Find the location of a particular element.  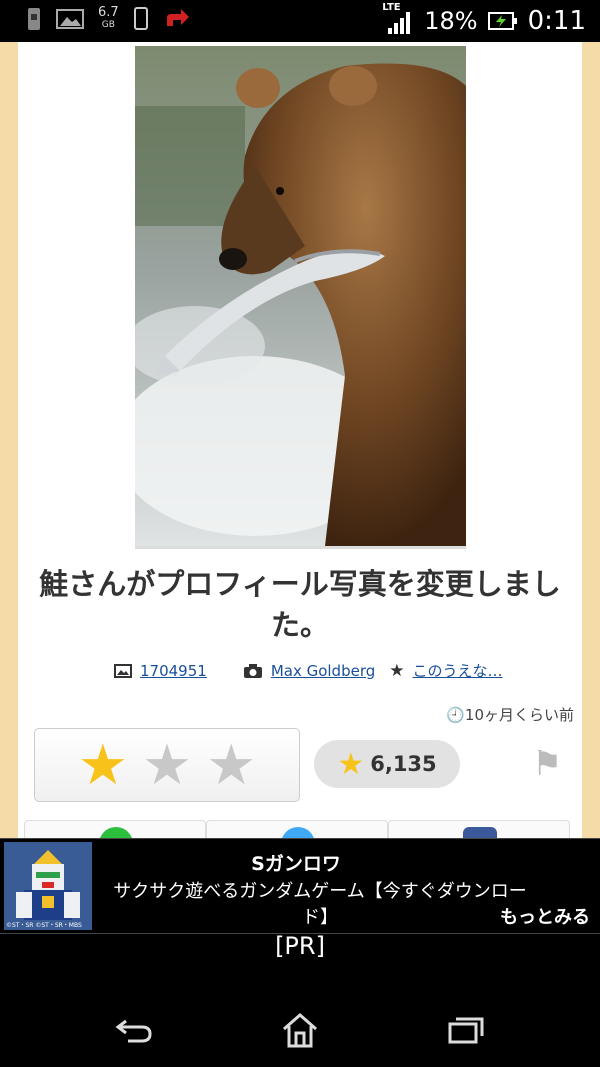

status-bar: 6.7 GB LTE 18% 0:11 is located at coordinates (300, 21).